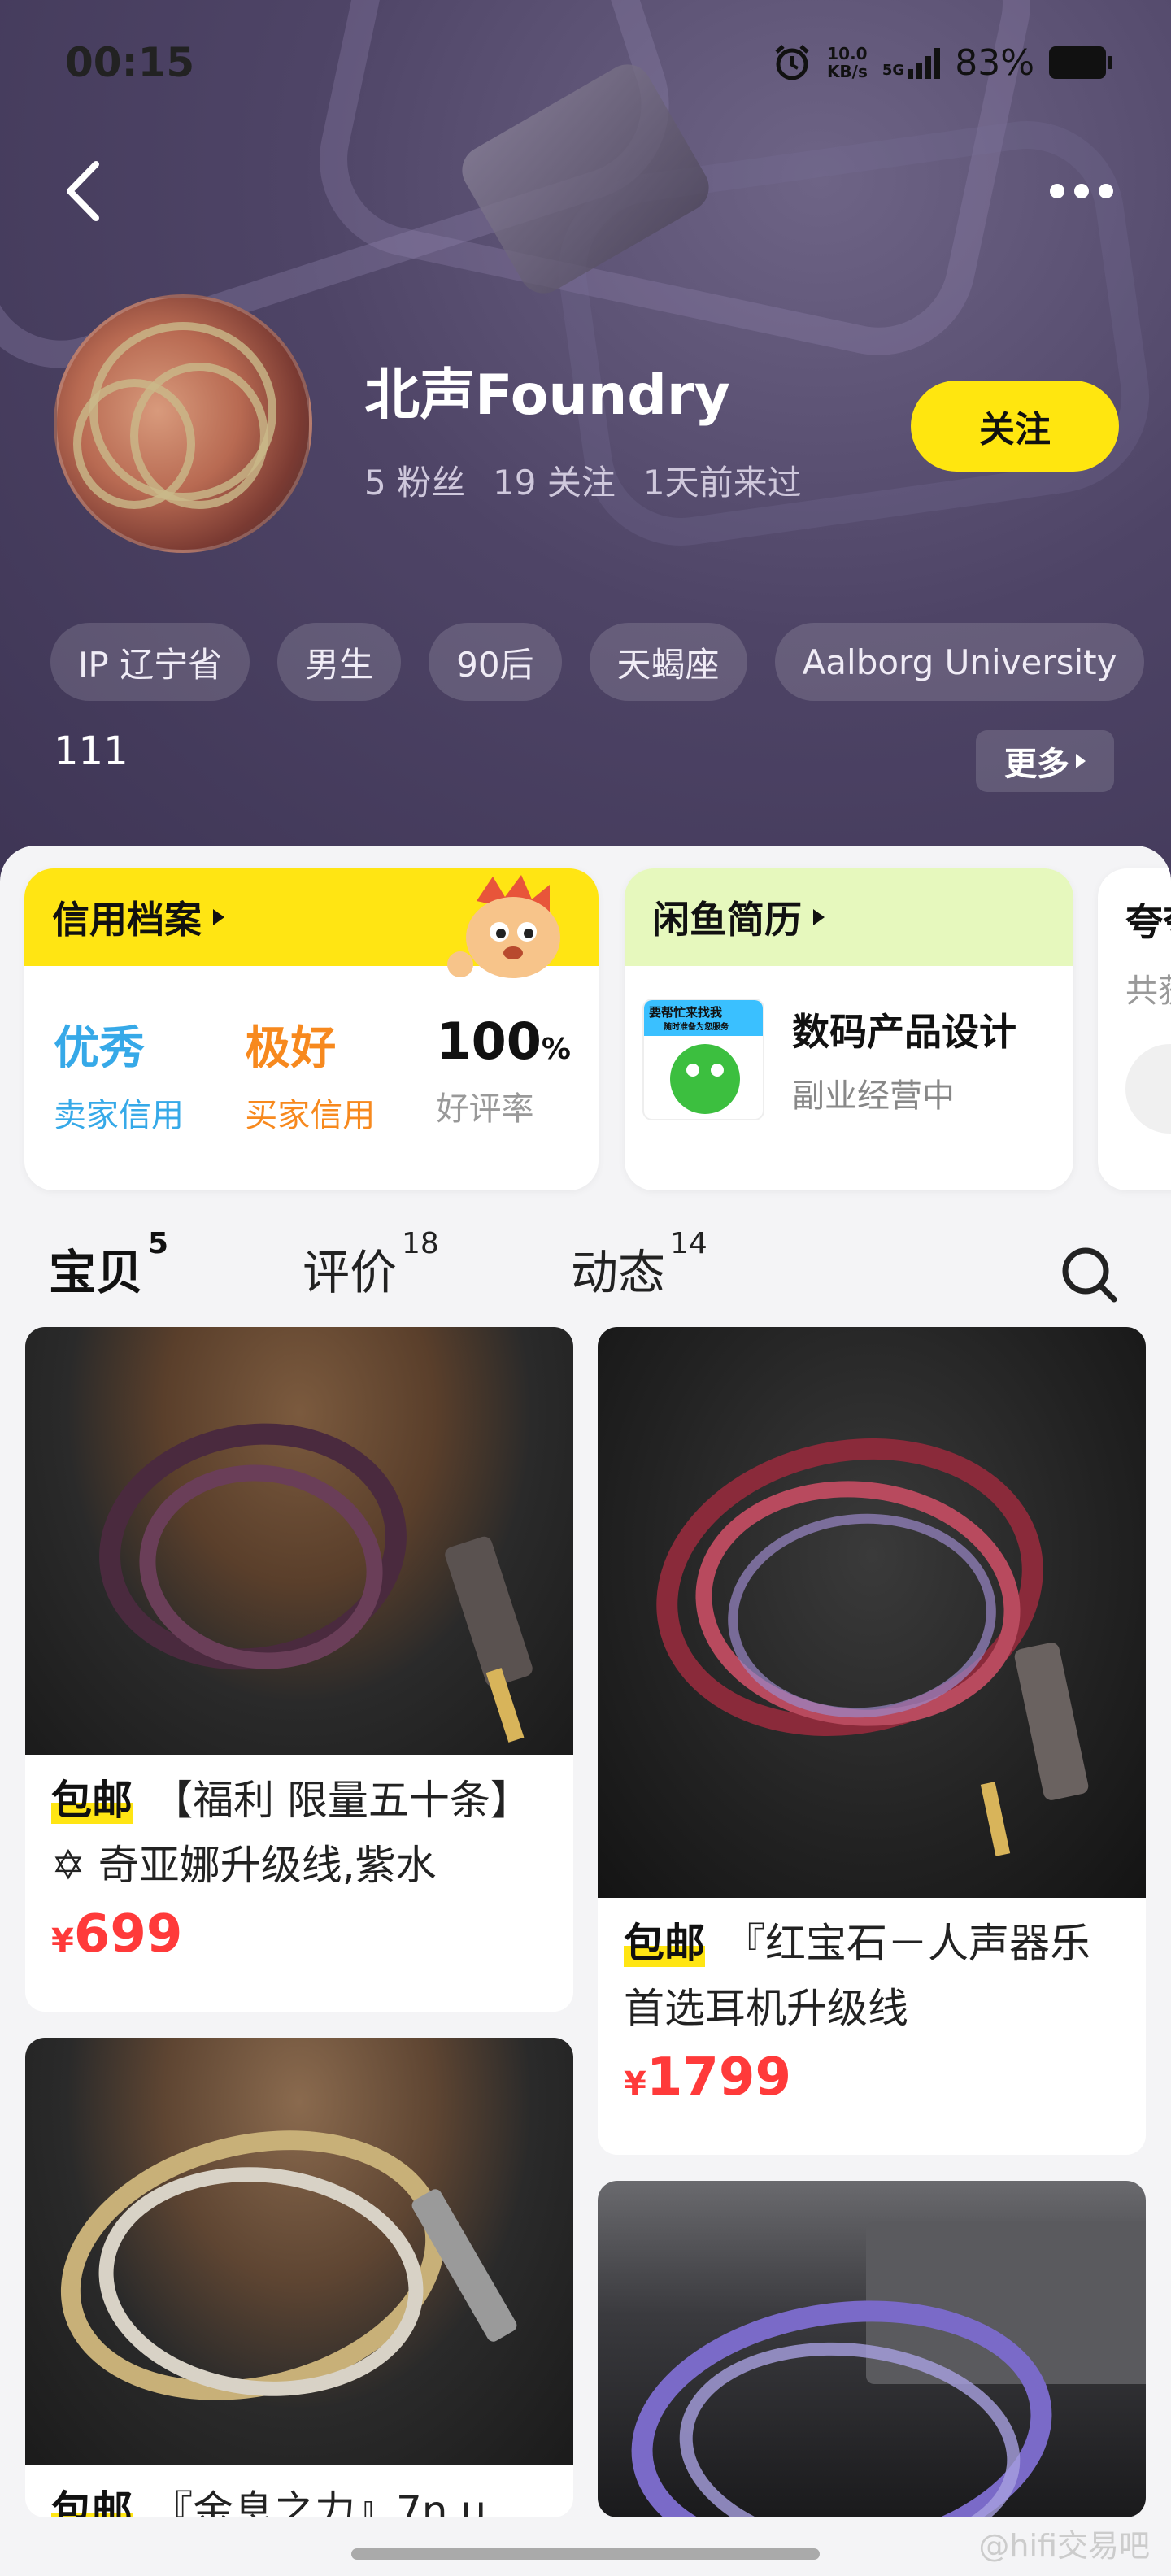  I want to click on tab-moments-label: 动态, so click(618, 1273).